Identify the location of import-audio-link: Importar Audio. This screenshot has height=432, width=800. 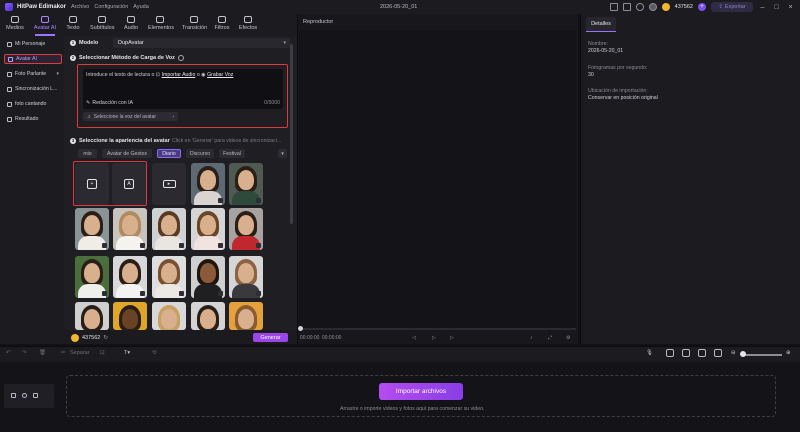
(179, 75).